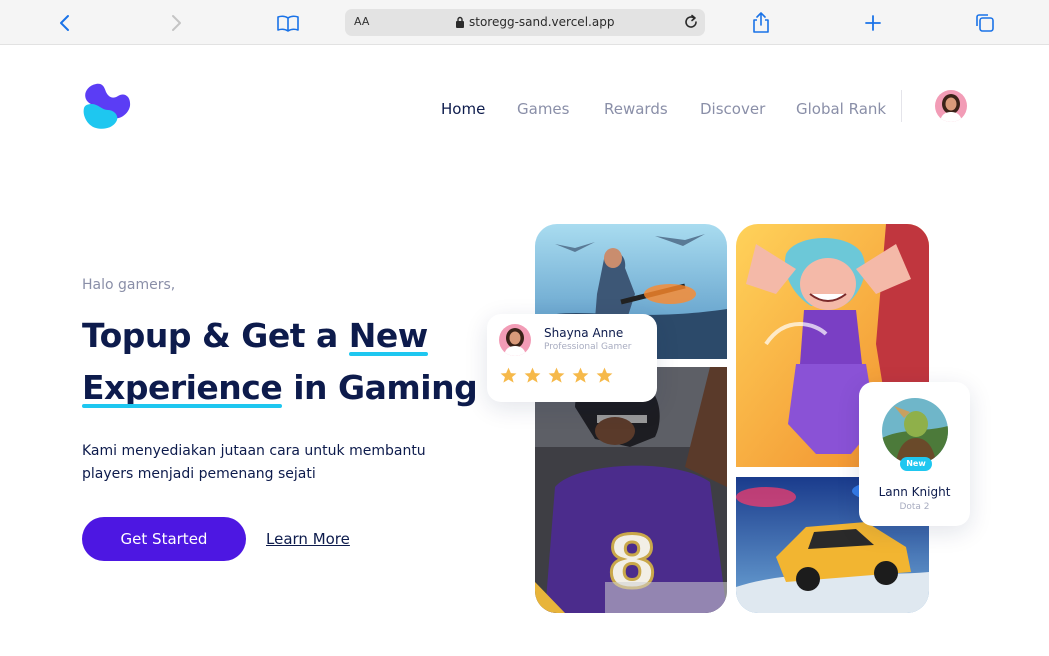  Describe the element at coordinates (292, 362) in the screenshot. I see `hero-headline: Topup & Get a New Experience in Gaming` at that location.